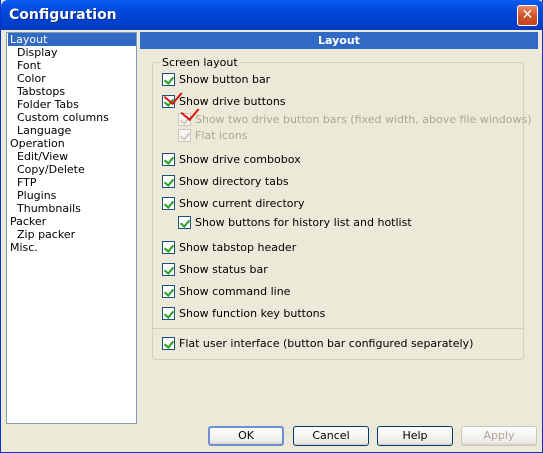 The width and height of the screenshot is (543, 453). I want to click on cancel-button: Cancel, so click(331, 436).